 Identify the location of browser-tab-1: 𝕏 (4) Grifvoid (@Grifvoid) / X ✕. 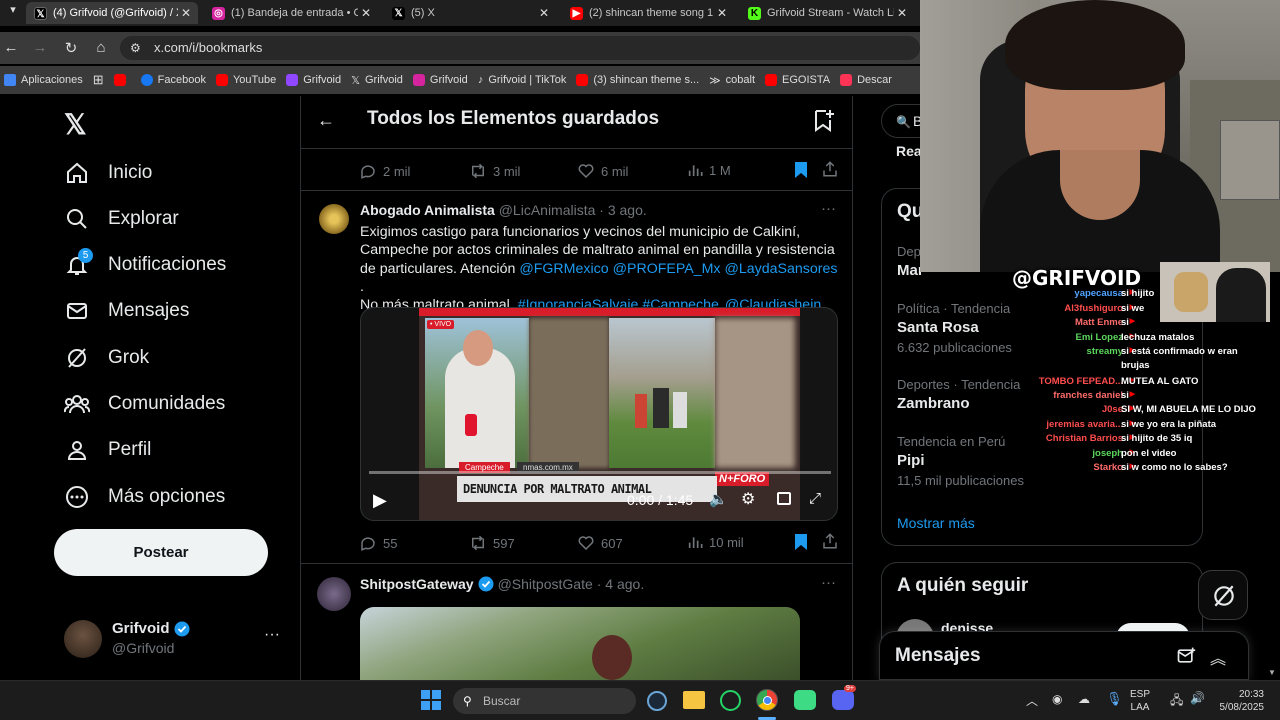
(112, 13).